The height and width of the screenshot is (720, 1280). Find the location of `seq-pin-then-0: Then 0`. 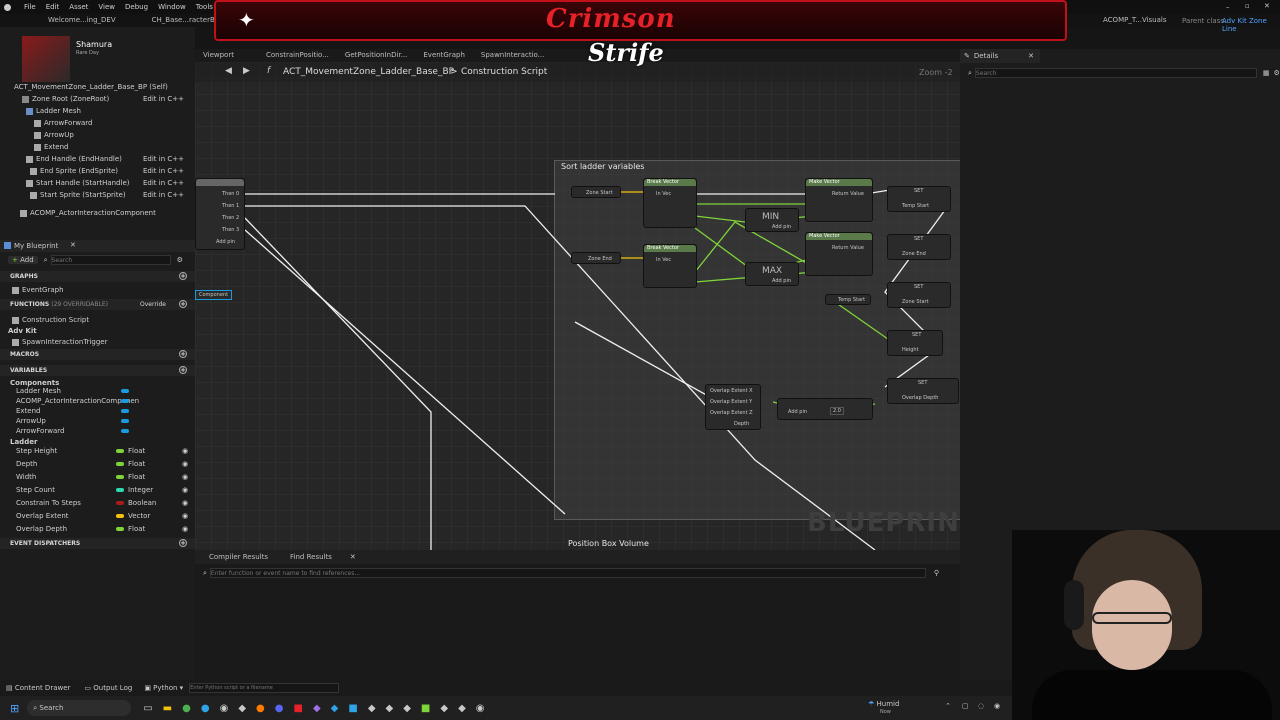

seq-pin-then-0: Then 0 is located at coordinates (230, 194).